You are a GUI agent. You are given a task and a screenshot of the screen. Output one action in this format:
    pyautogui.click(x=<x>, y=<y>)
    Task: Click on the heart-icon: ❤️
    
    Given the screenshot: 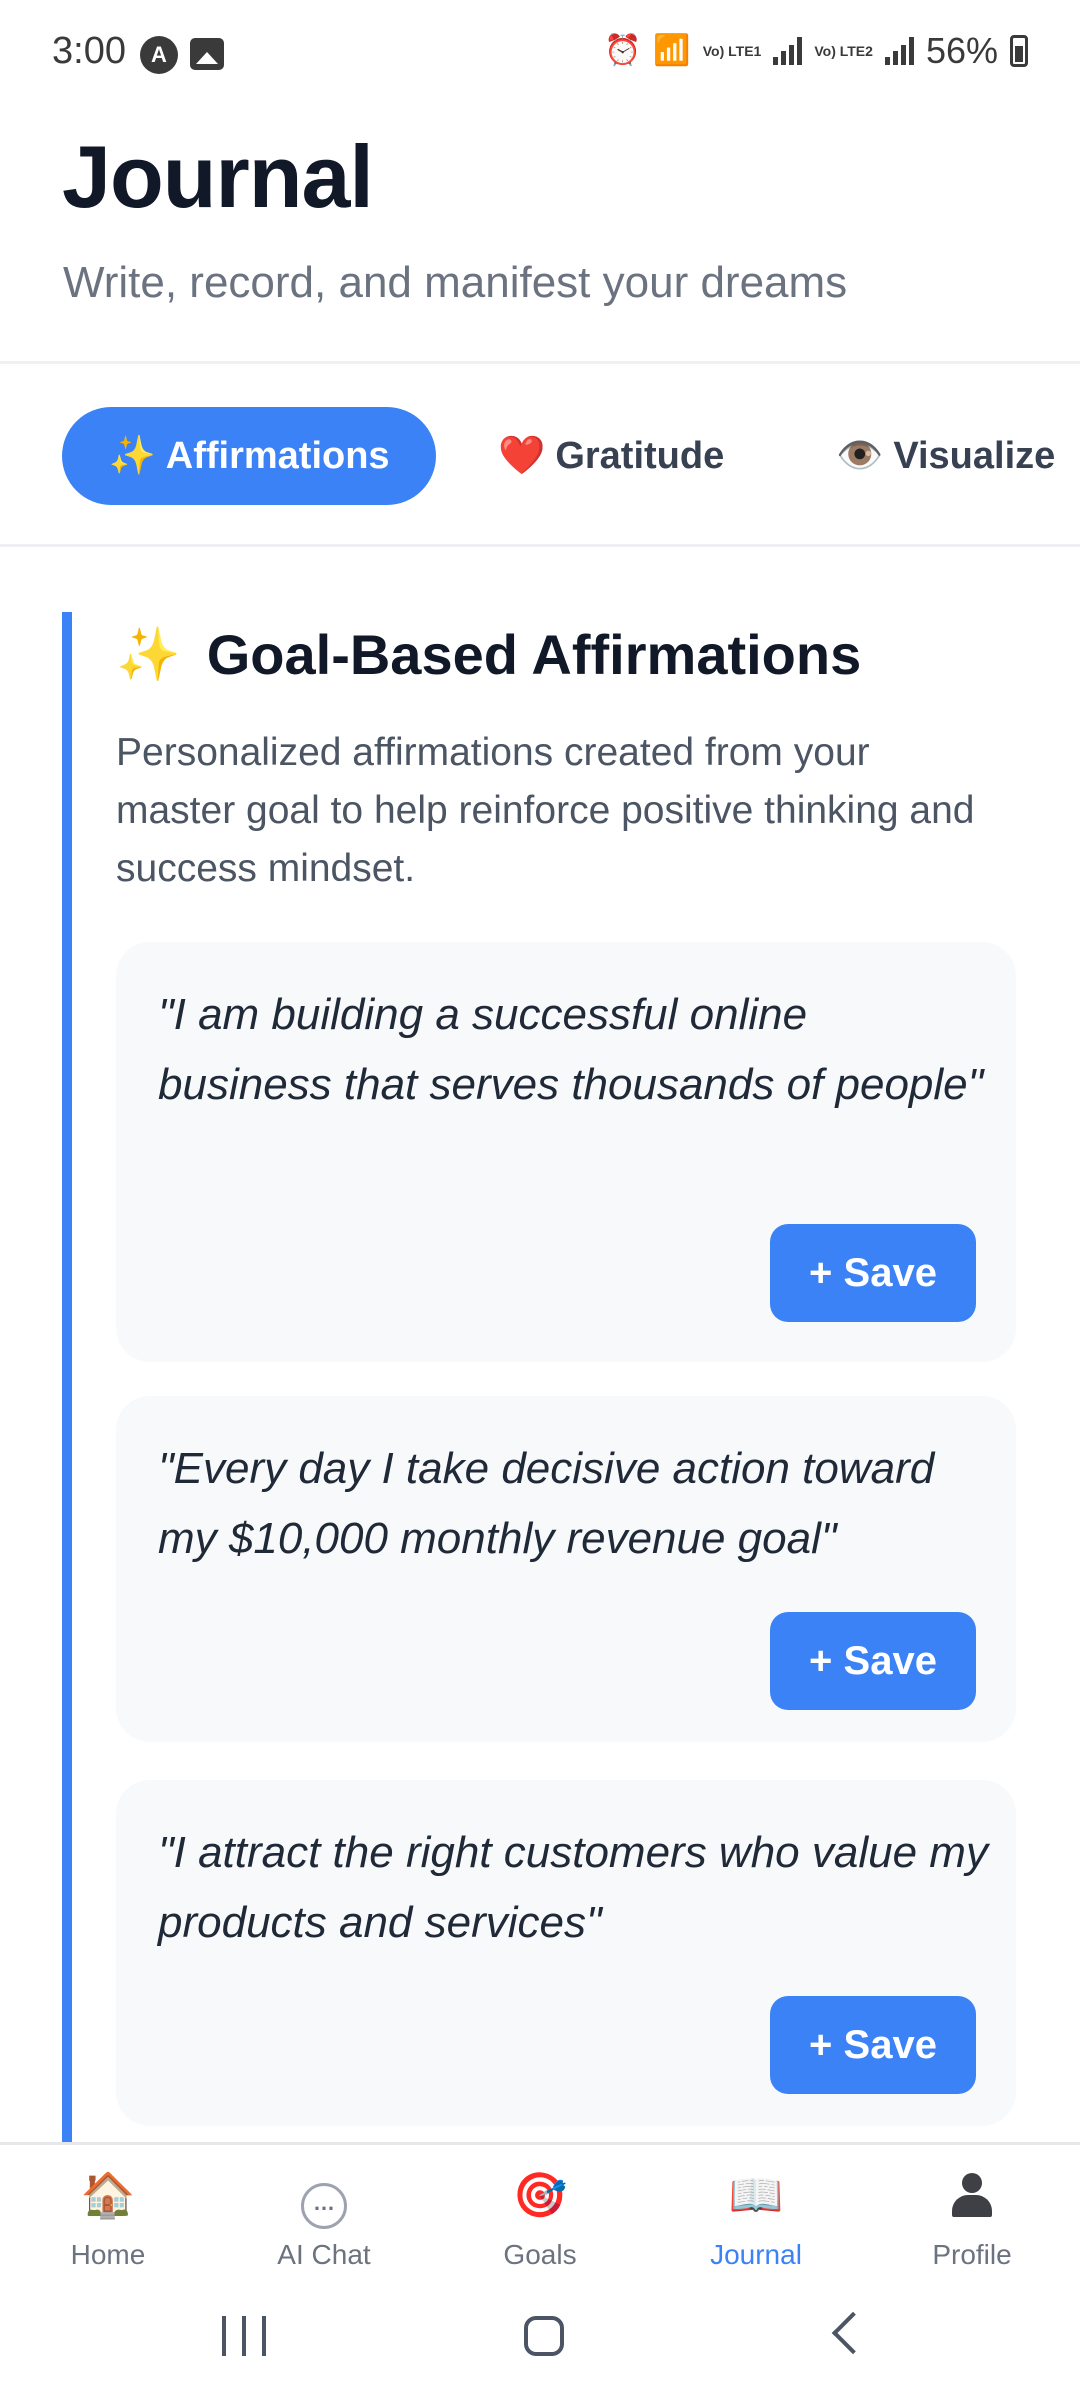 What is the action you would take?
    pyautogui.click(x=522, y=456)
    